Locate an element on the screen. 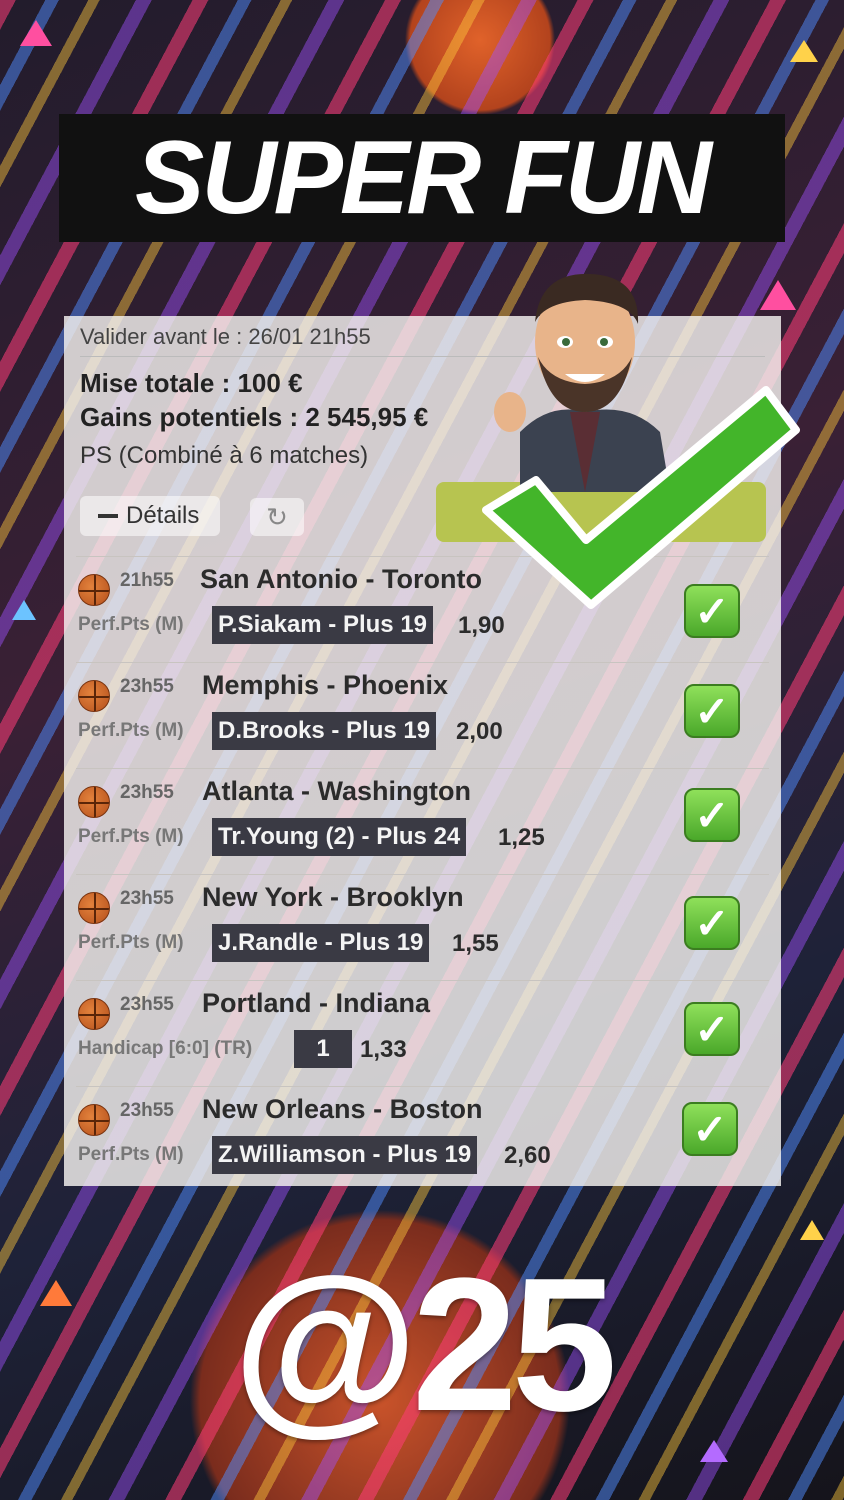  stake-text: Mise totale : 100 € is located at coordinates (191, 383).